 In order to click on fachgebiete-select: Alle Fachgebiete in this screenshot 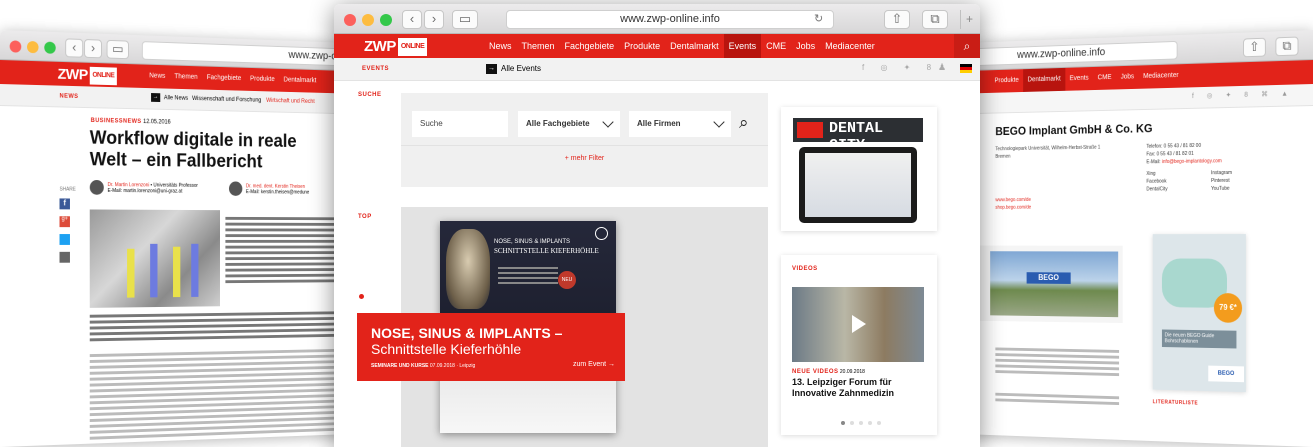, I will do `click(569, 124)`.